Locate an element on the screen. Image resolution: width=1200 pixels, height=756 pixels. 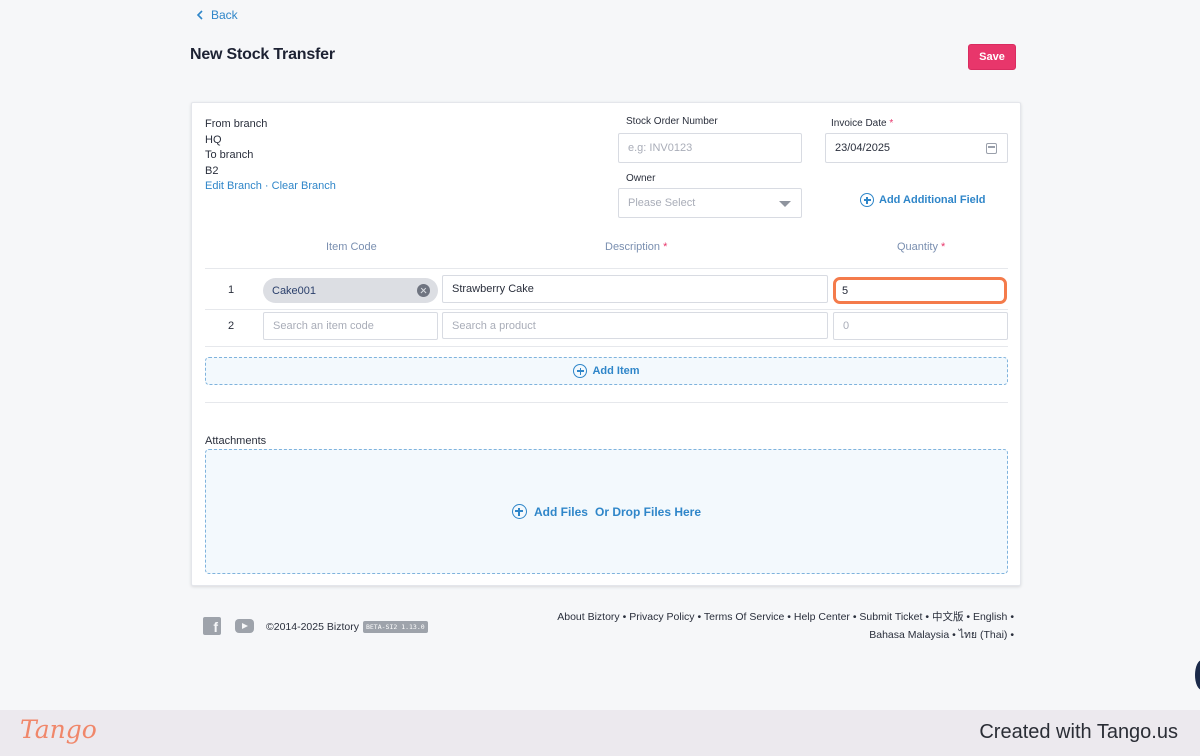
section-divider is located at coordinates (606, 402).